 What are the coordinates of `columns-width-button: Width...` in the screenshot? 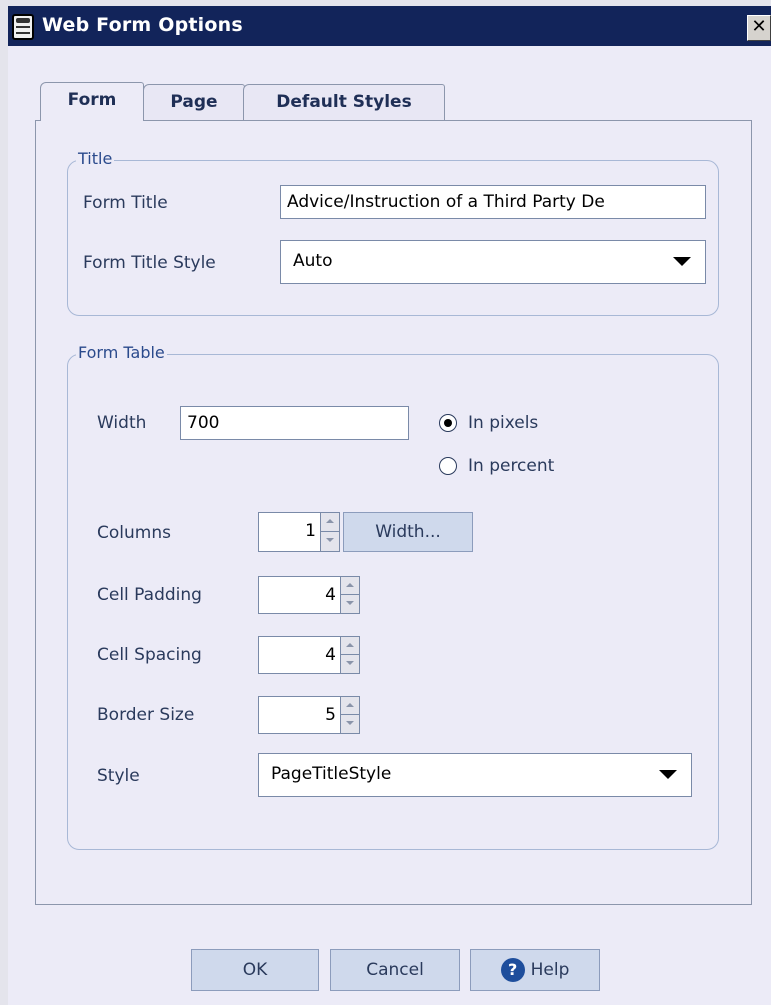 It's located at (408, 532).